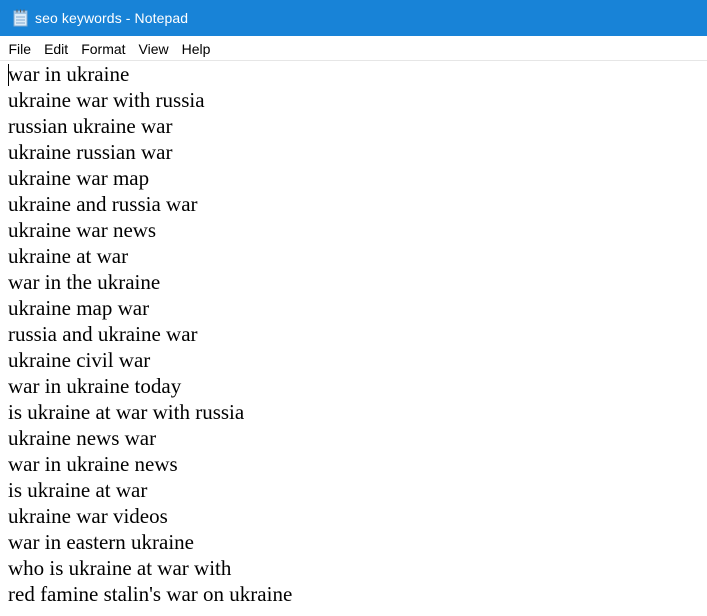  Describe the element at coordinates (153, 49) in the screenshot. I see `menu-view: View` at that location.